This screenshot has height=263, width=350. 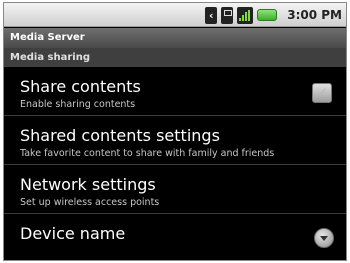 I want to click on item-subtitle: Set up wireless access points, so click(x=90, y=202).